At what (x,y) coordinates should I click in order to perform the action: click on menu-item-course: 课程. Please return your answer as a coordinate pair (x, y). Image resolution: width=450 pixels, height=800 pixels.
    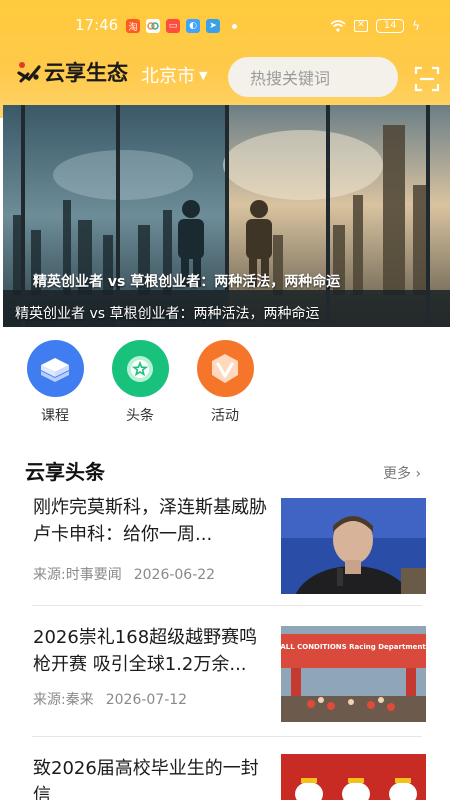
    Looking at the image, I should click on (55, 382).